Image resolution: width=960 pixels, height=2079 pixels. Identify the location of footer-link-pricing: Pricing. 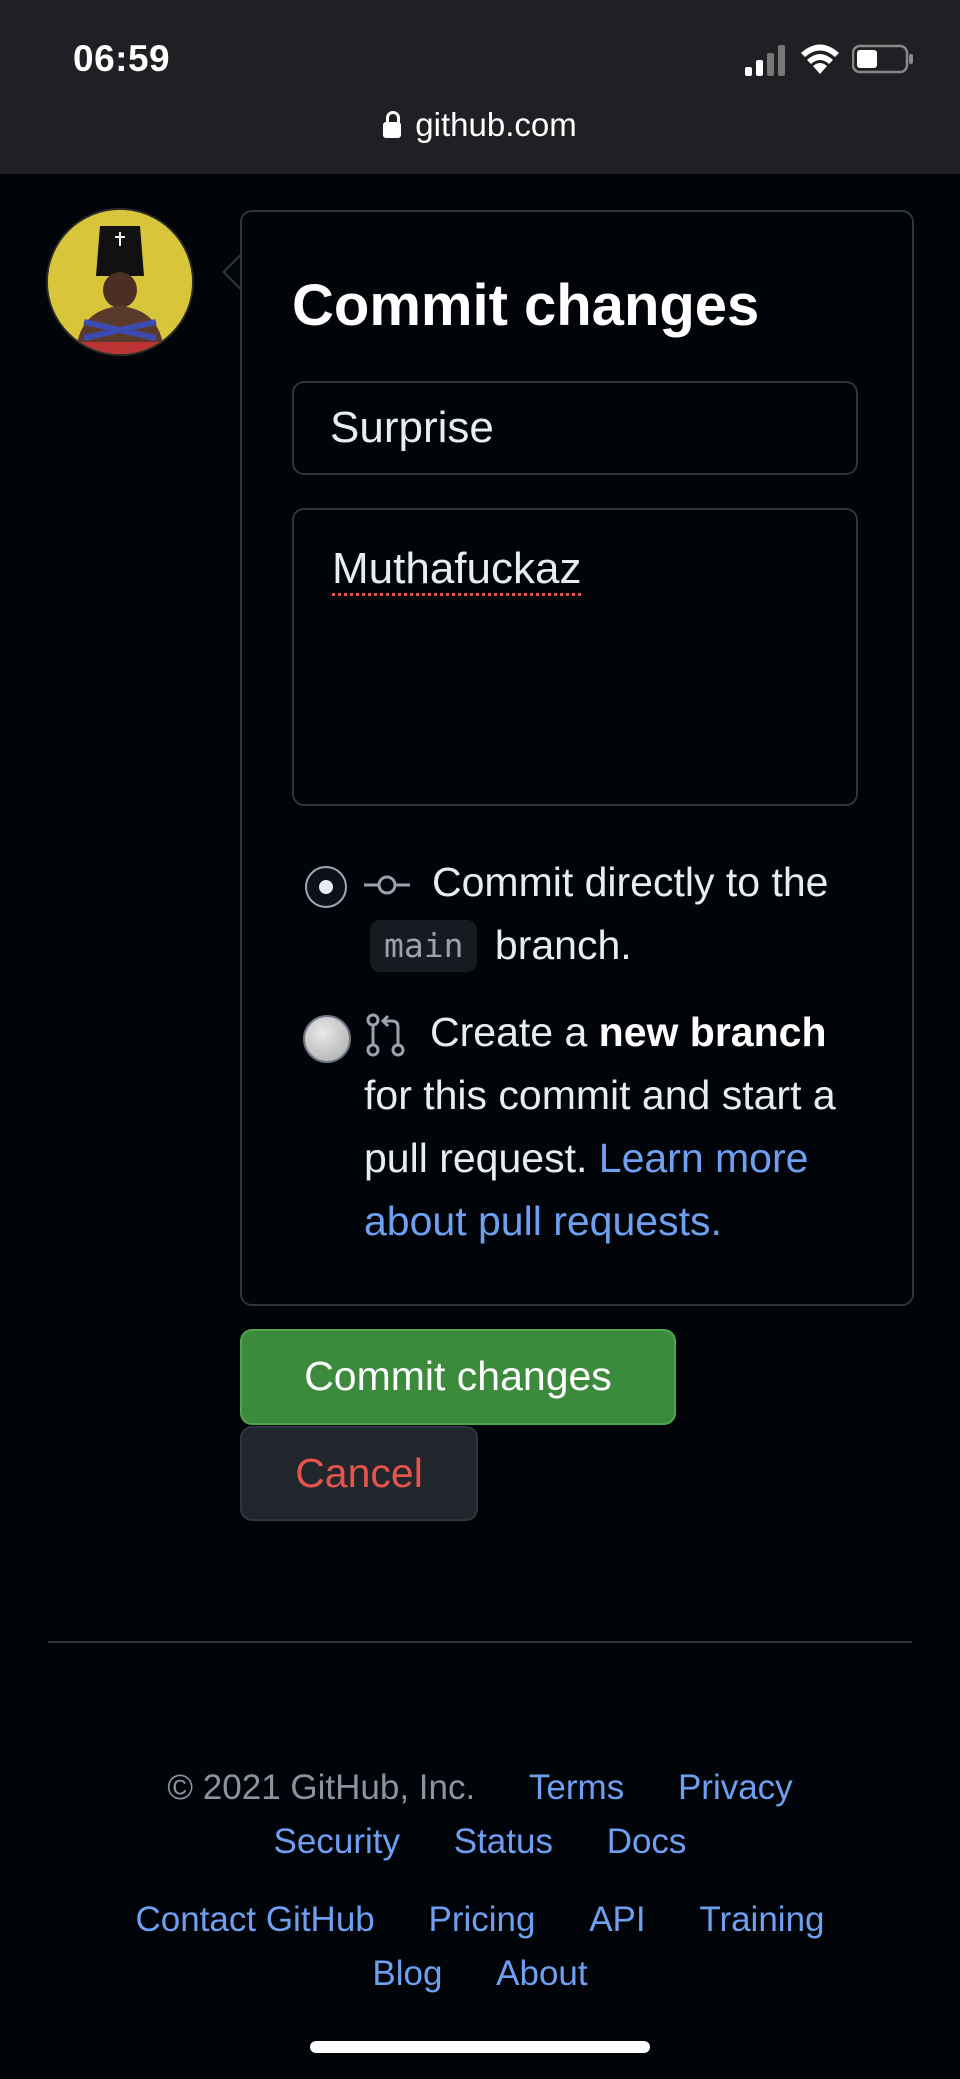
(481, 1919).